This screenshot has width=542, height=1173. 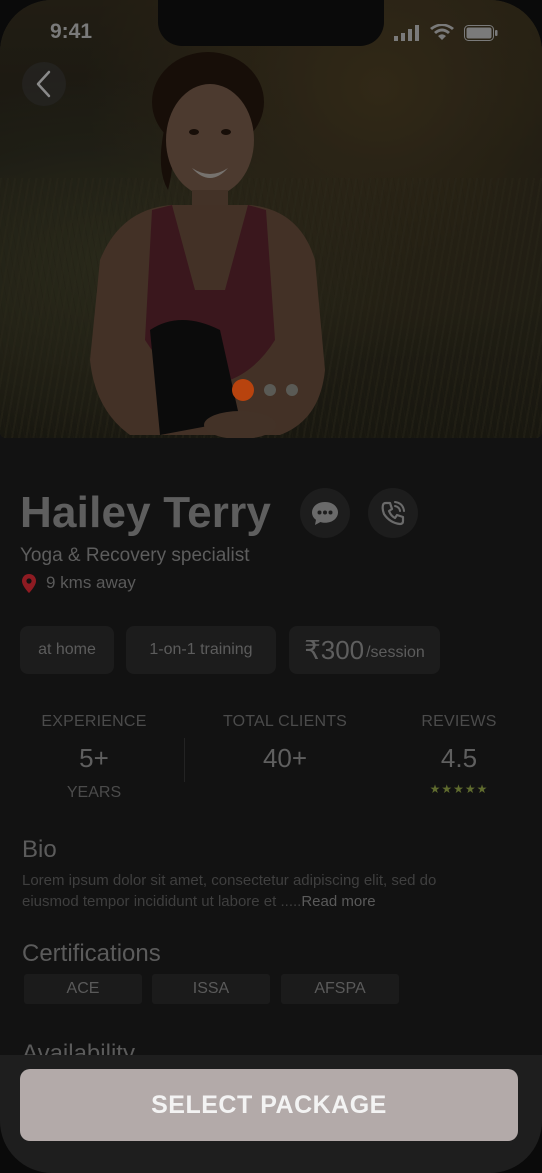 I want to click on stat-value: 4.5, so click(x=459, y=758).